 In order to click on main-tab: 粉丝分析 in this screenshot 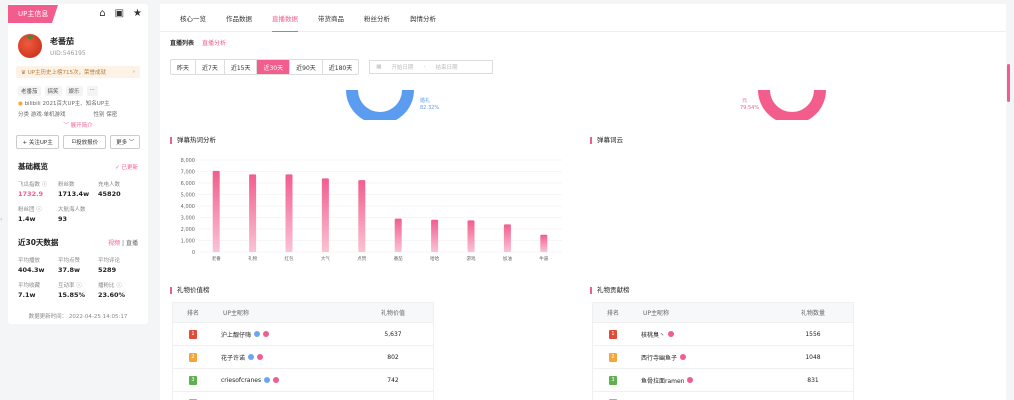, I will do `click(377, 18)`.